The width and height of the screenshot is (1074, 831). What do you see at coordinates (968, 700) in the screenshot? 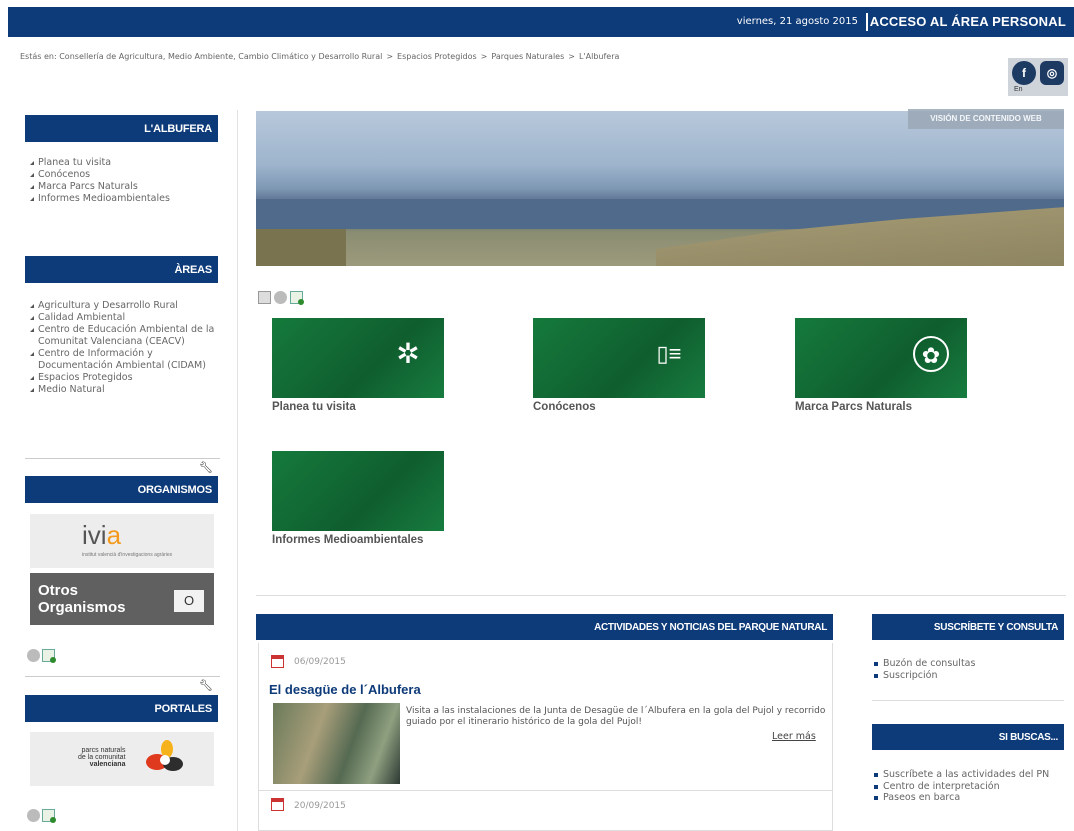
I see `right-divider` at bounding box center [968, 700].